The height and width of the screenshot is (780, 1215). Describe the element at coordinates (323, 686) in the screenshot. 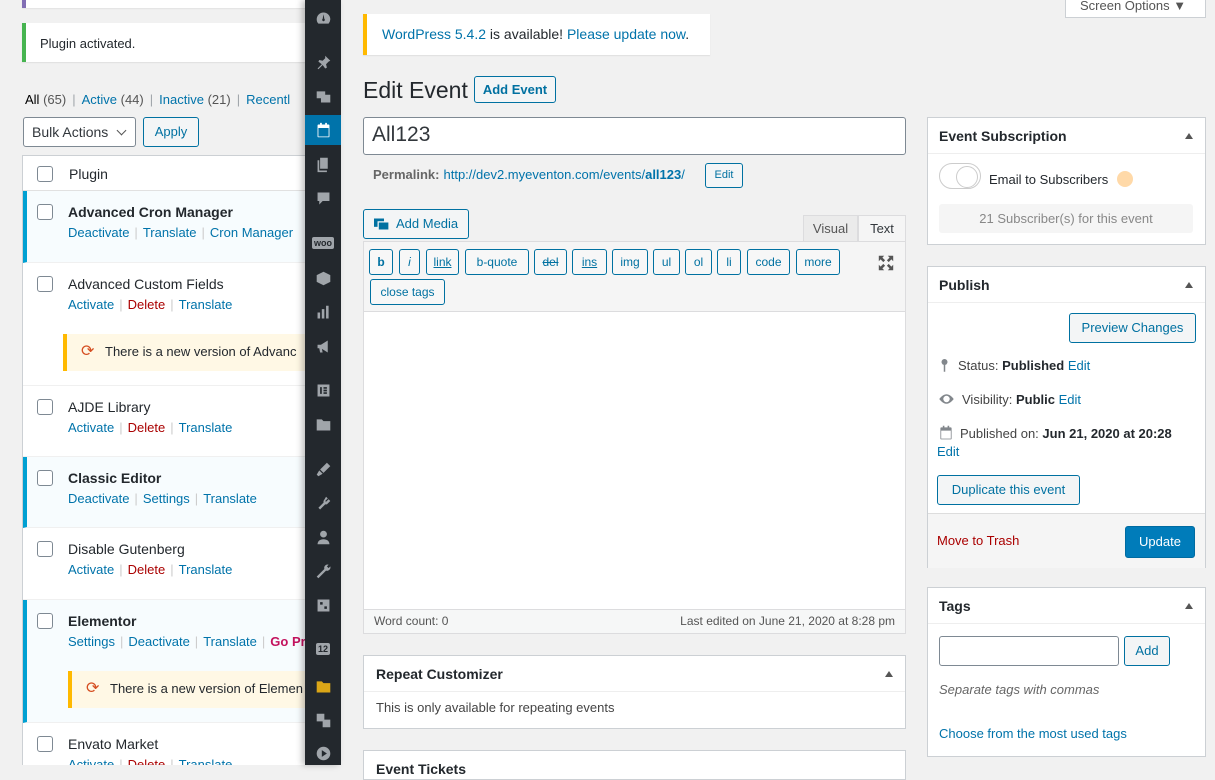

I see `folder-icon` at that location.